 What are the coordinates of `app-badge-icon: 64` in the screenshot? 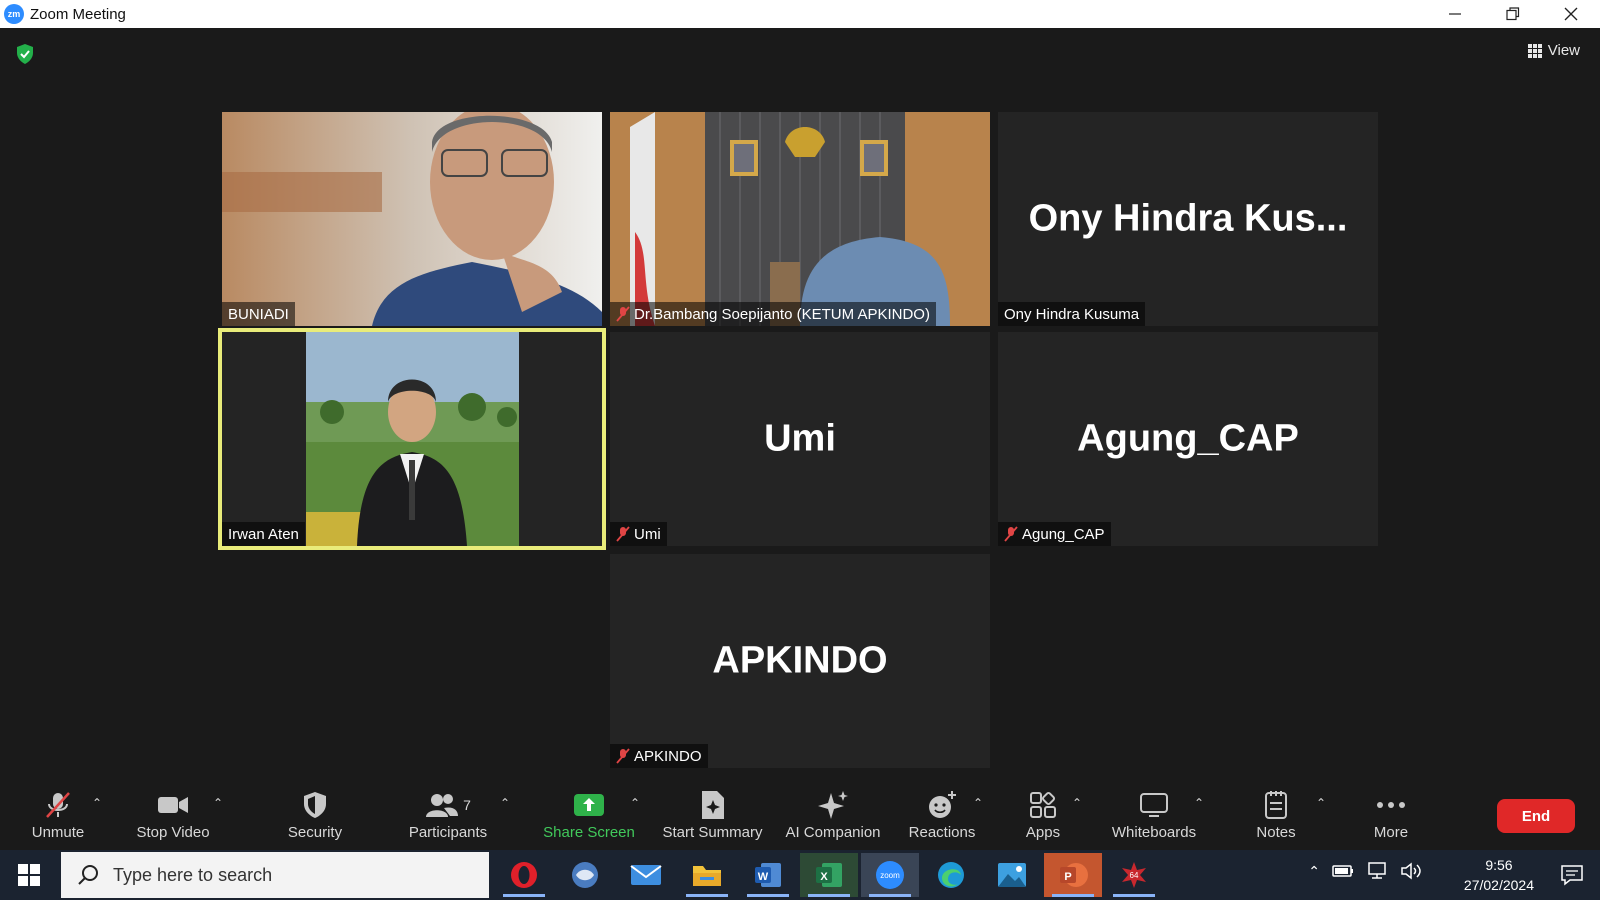 It's located at (1134, 875).